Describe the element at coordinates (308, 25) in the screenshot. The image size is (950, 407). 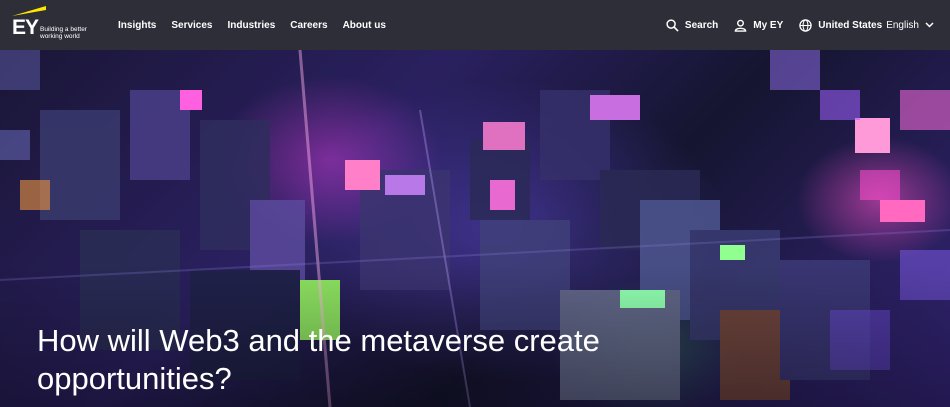
I see `nav-item-careers: Careers` at that location.